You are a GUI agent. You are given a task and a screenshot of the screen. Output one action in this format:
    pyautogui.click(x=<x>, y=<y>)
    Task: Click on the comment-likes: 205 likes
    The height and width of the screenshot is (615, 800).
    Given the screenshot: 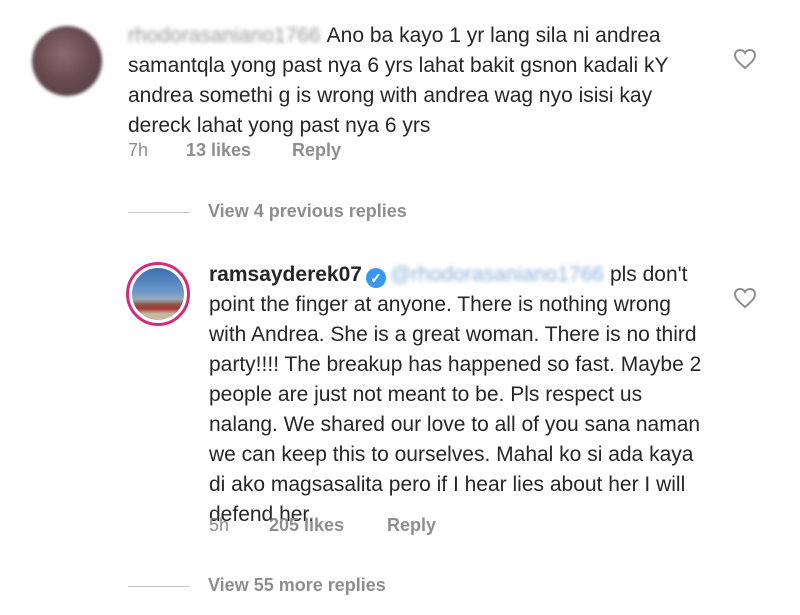 What is the action you would take?
    pyautogui.click(x=328, y=525)
    